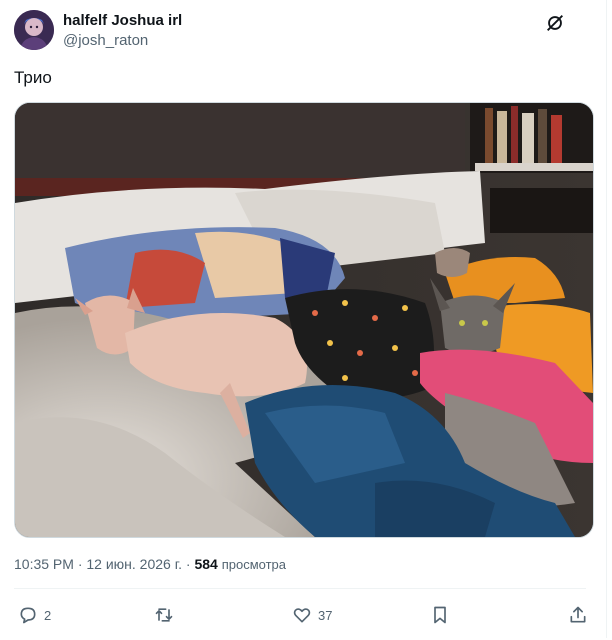 Image resolution: width=612 pixels, height=640 pixels. I want to click on views-count: 584, so click(206, 564).